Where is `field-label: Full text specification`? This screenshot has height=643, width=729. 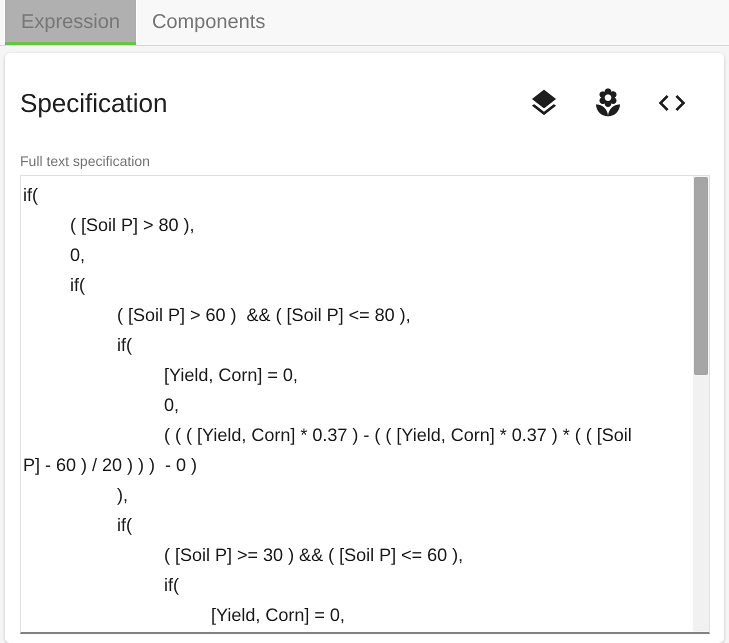
field-label: Full text specification is located at coordinates (85, 161).